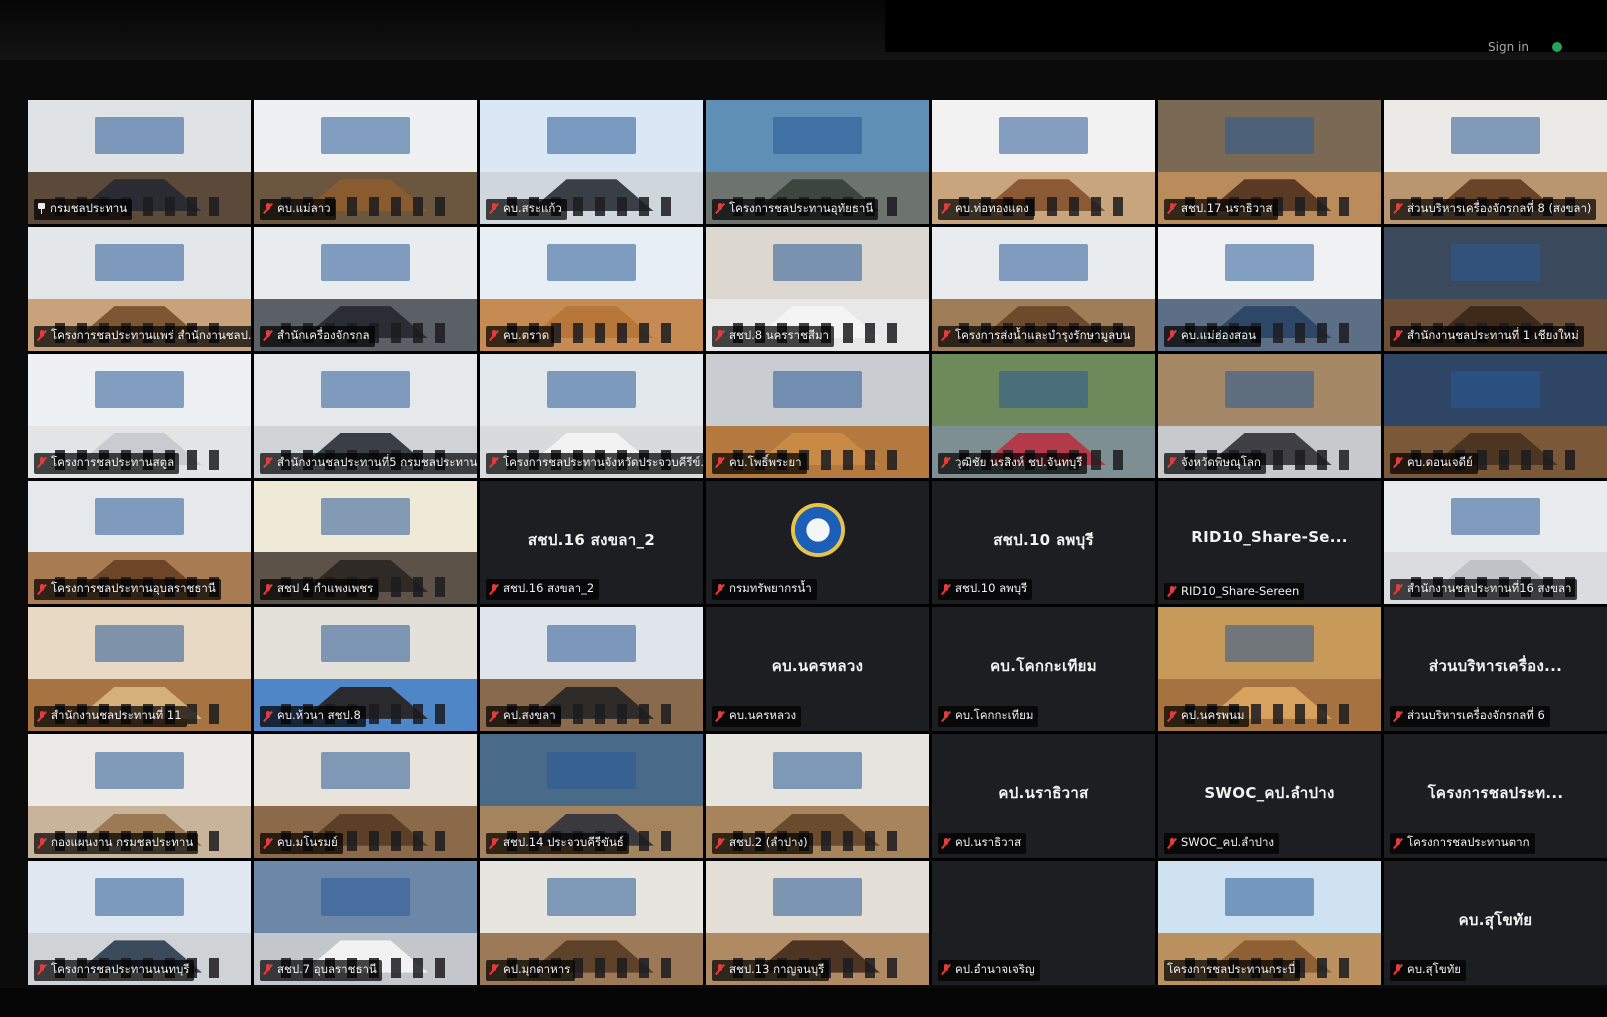 The width and height of the screenshot is (1607, 1017). I want to click on participant-tile: โครงการชลประทานอุทัยธานี, so click(817, 162).